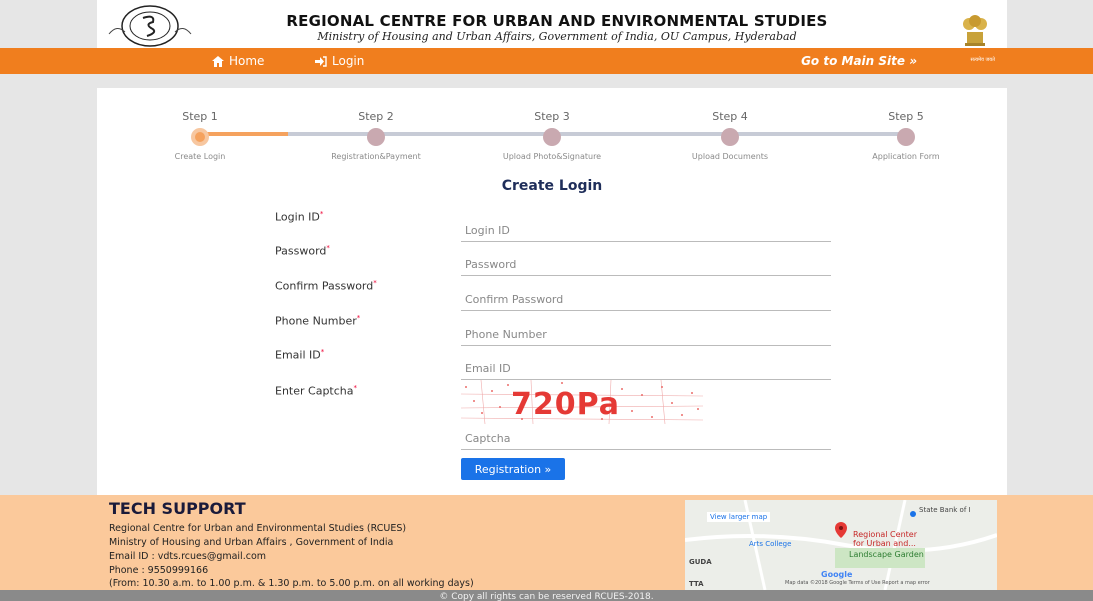 Image resolution: width=1093 pixels, height=601 pixels. What do you see at coordinates (326, 286) in the screenshot?
I see `confirm-password-label: Confirm Password*` at bounding box center [326, 286].